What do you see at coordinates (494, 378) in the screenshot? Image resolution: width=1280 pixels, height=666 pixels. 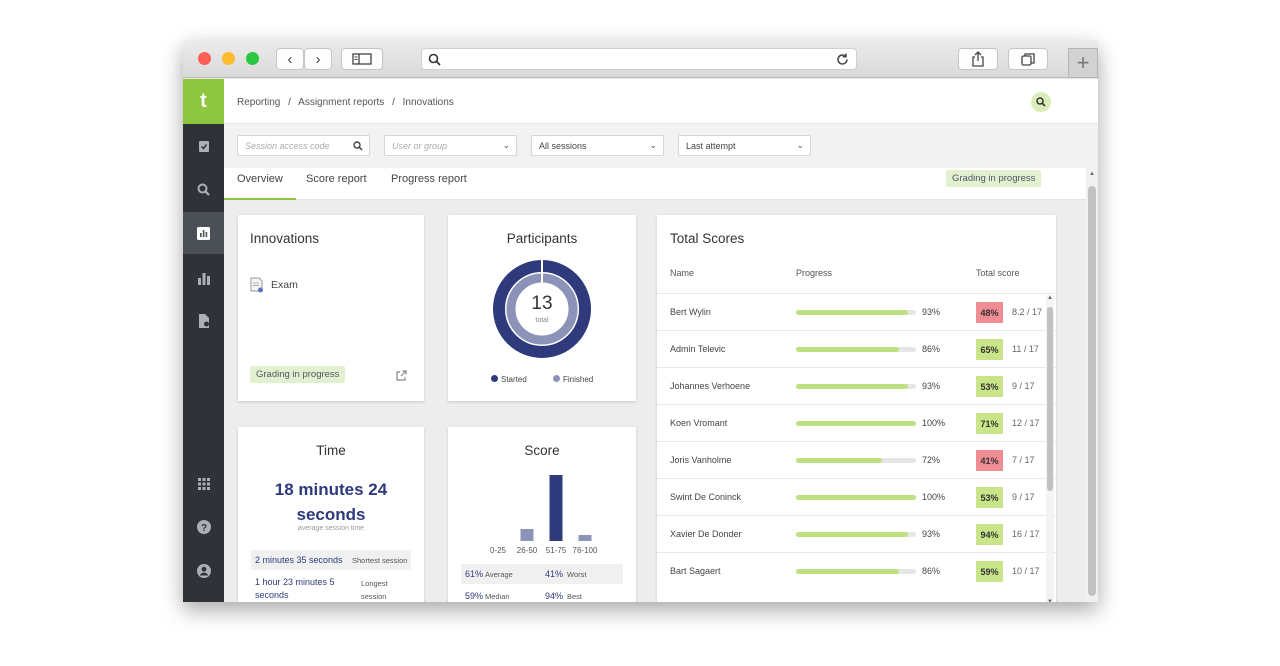 I see `legend-started-dot` at bounding box center [494, 378].